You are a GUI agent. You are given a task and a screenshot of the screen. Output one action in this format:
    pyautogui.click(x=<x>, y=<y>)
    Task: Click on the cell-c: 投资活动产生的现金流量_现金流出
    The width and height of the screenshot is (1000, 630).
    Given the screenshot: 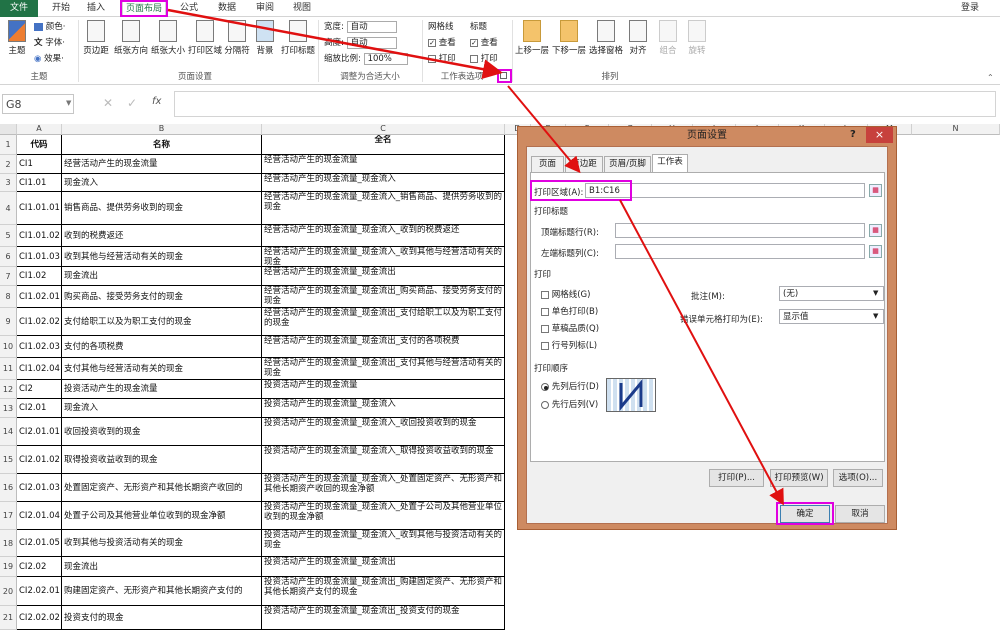 What is the action you would take?
    pyautogui.click(x=383, y=567)
    